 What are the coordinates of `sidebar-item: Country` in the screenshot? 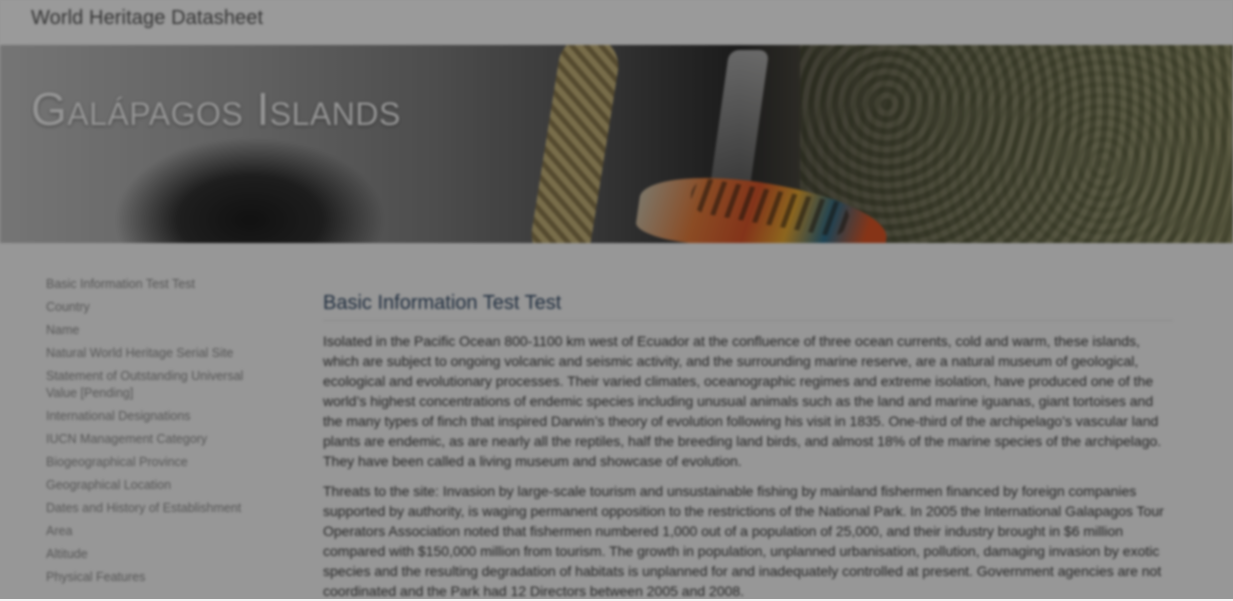 It's located at (156, 307).